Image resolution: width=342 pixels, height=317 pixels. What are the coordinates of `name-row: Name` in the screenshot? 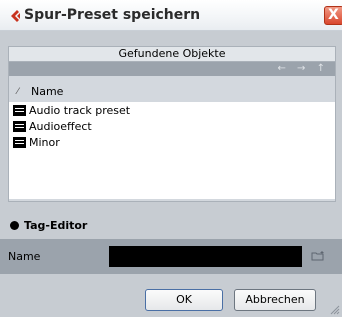 It's located at (171, 256).